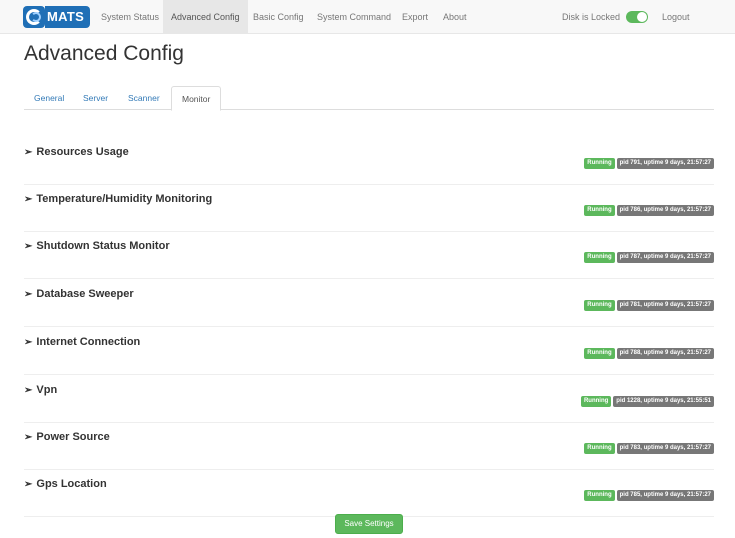 Image resolution: width=735 pixels, height=538 pixels. What do you see at coordinates (665, 163) in the screenshot?
I see `pid-badge: pid 791, uptime 9 days, 21:57:27` at bounding box center [665, 163].